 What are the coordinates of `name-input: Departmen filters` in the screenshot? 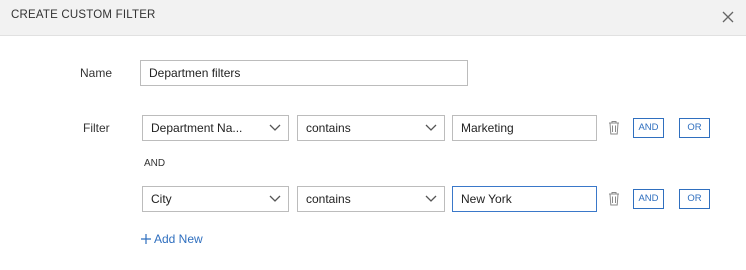 It's located at (304, 73).